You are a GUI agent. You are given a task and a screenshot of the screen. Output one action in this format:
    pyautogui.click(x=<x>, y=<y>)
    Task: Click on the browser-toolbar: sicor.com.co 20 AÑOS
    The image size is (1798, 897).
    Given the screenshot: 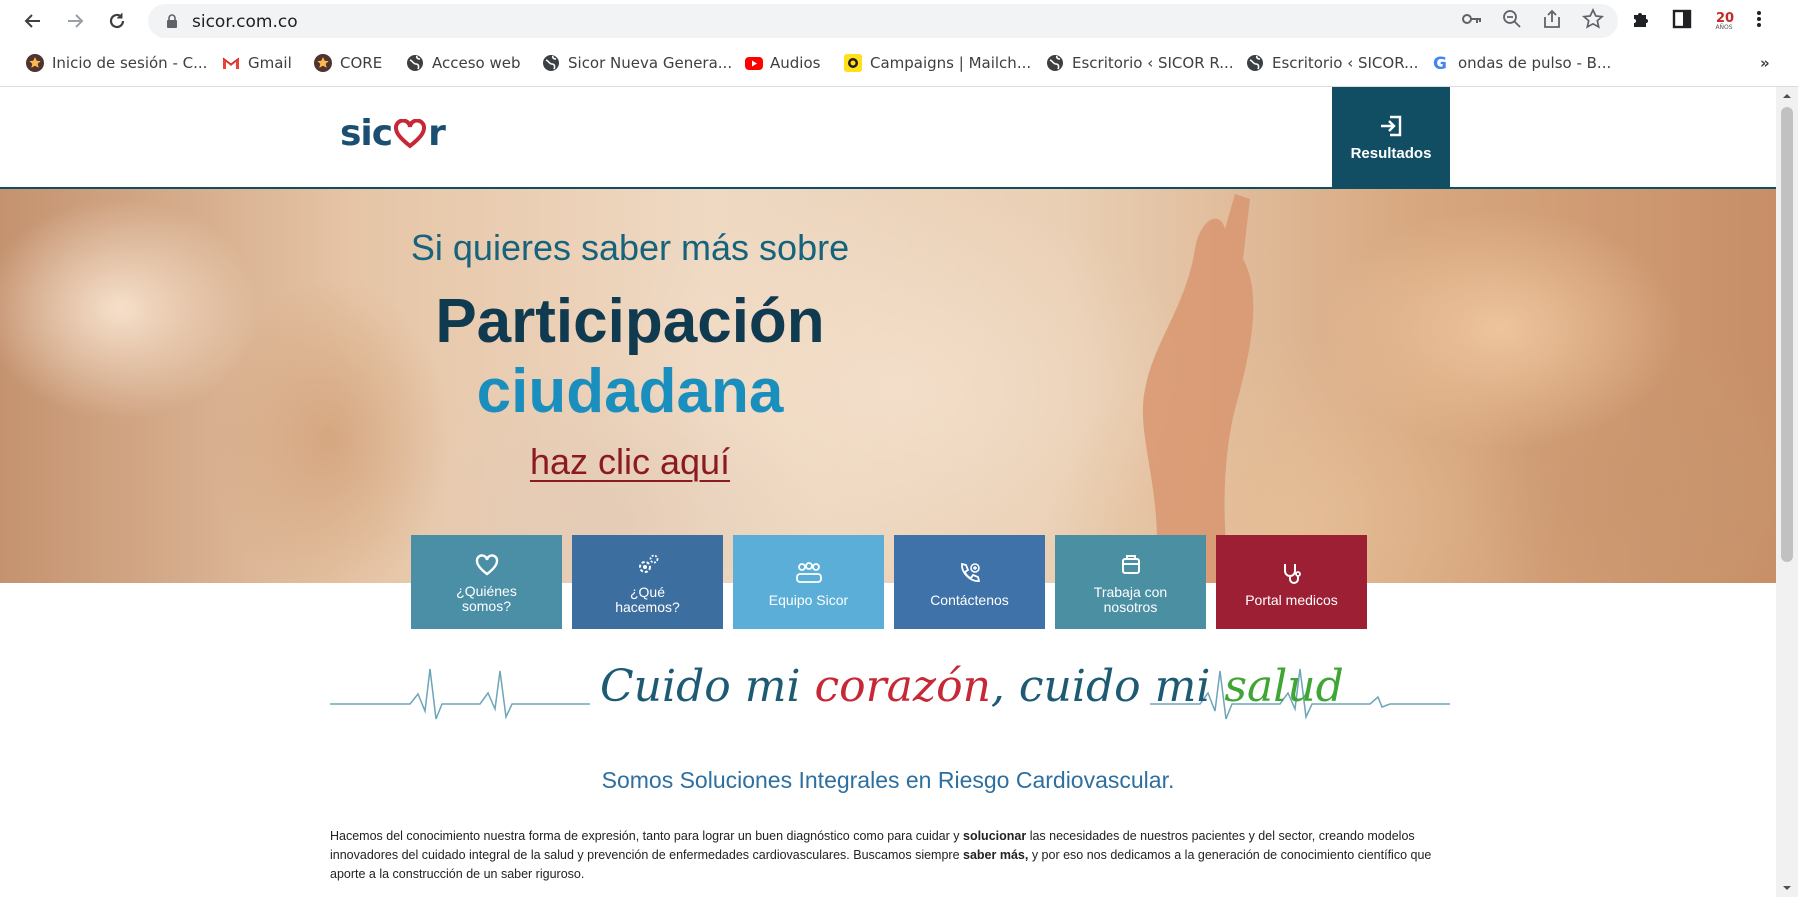 What is the action you would take?
    pyautogui.click(x=899, y=21)
    